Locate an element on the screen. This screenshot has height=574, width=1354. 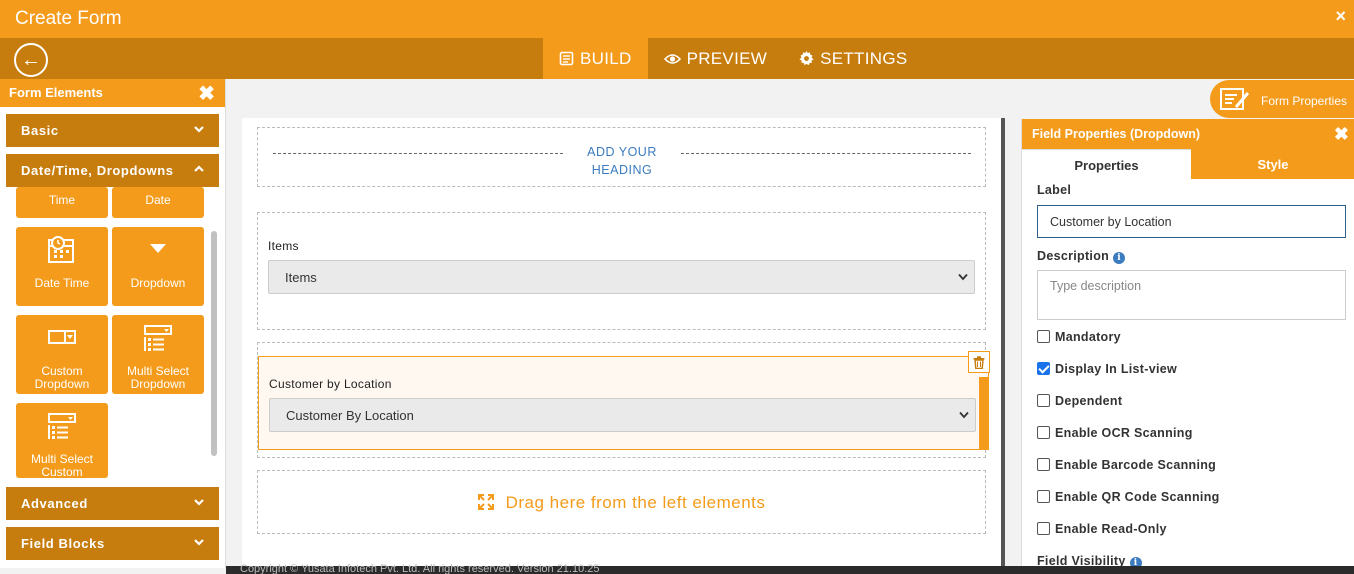
customer-by-location-select: Customer By Location is located at coordinates (622, 415).